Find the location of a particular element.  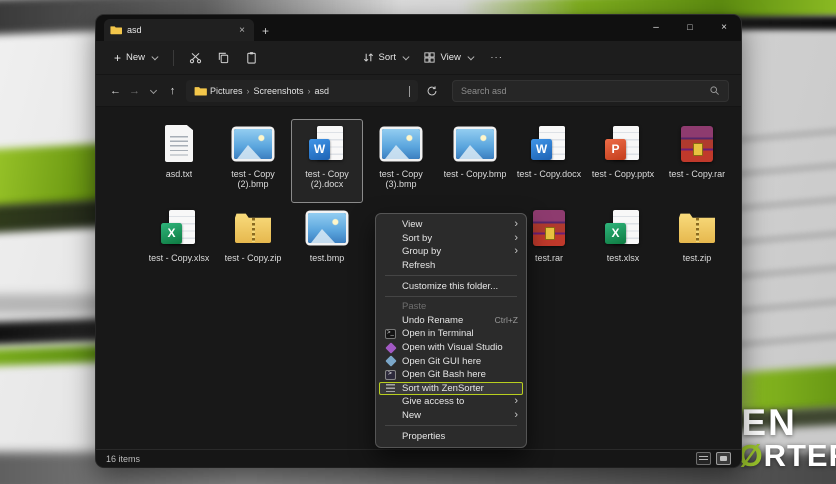

view-button-label: View is located at coordinates (450, 57).